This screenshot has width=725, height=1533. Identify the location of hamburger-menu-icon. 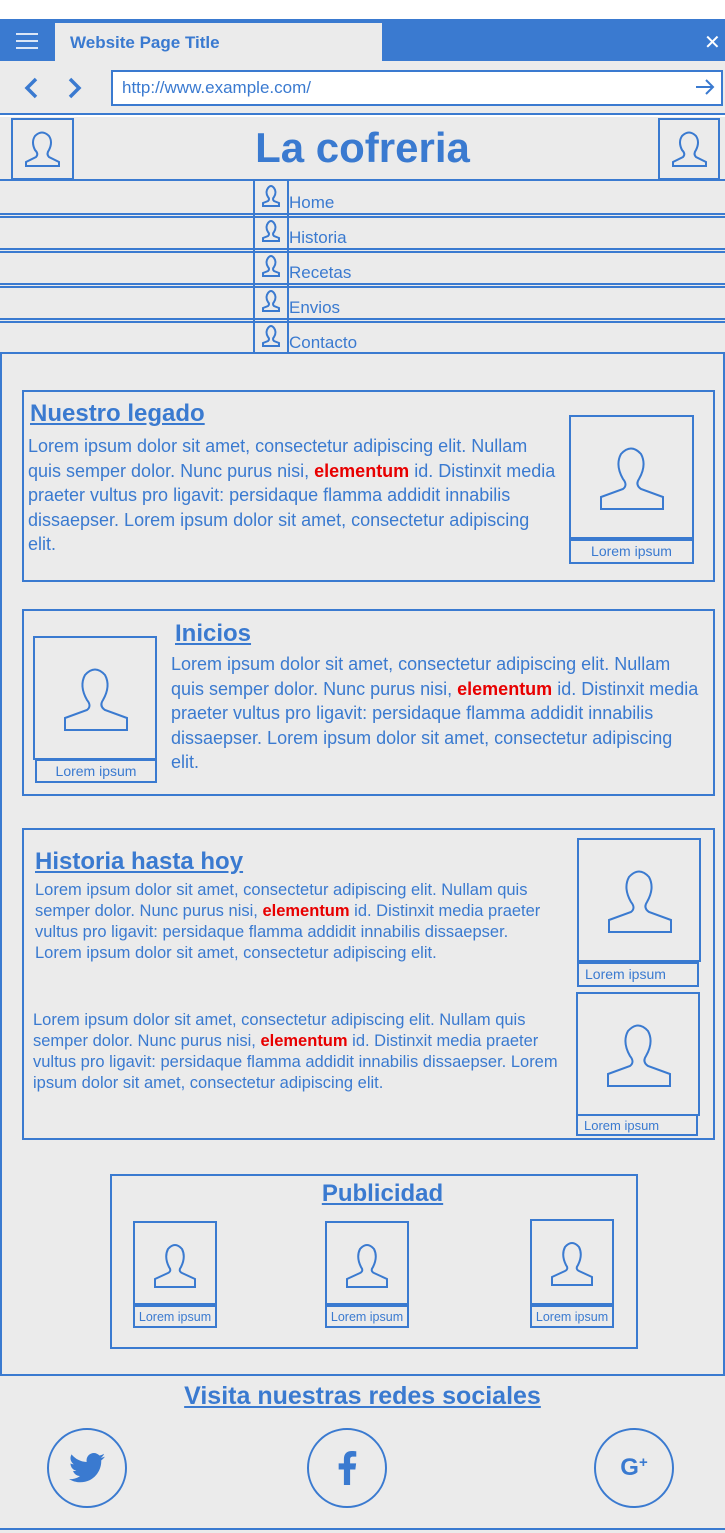
(27, 41).